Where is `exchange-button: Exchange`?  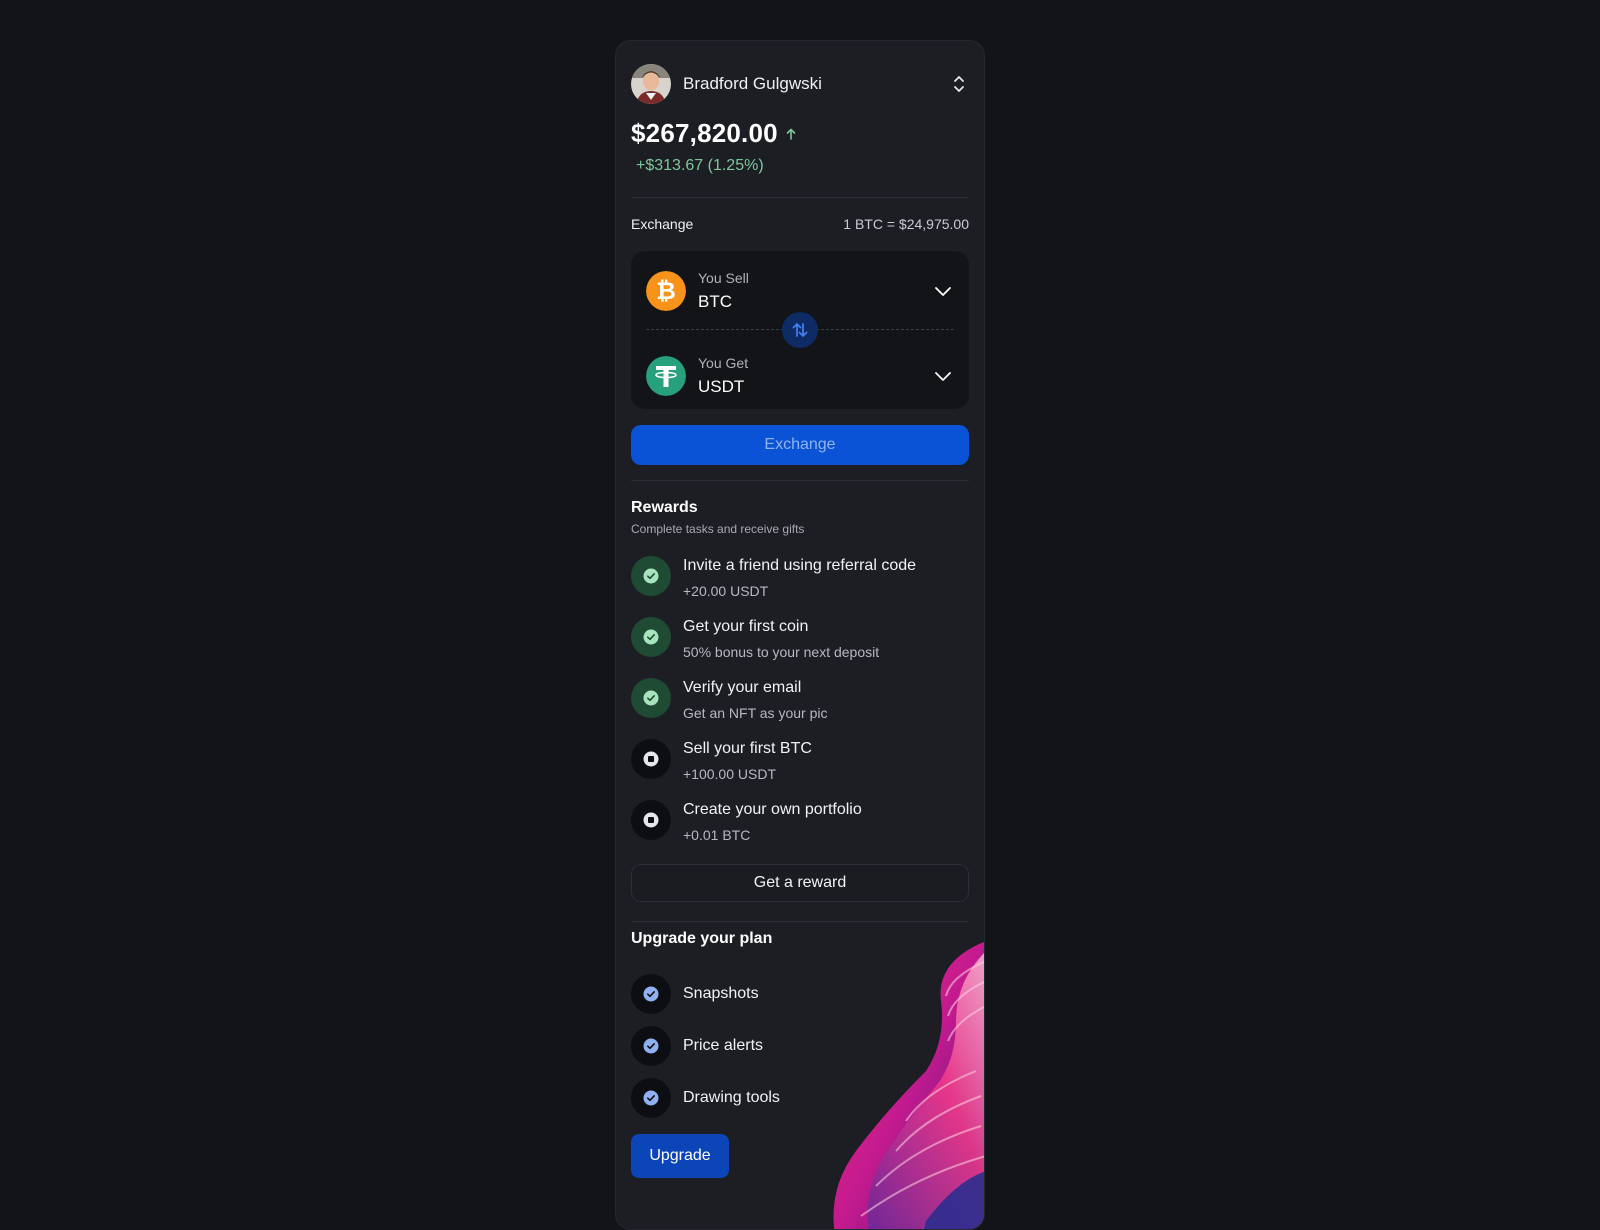
exchange-button: Exchange is located at coordinates (800, 445).